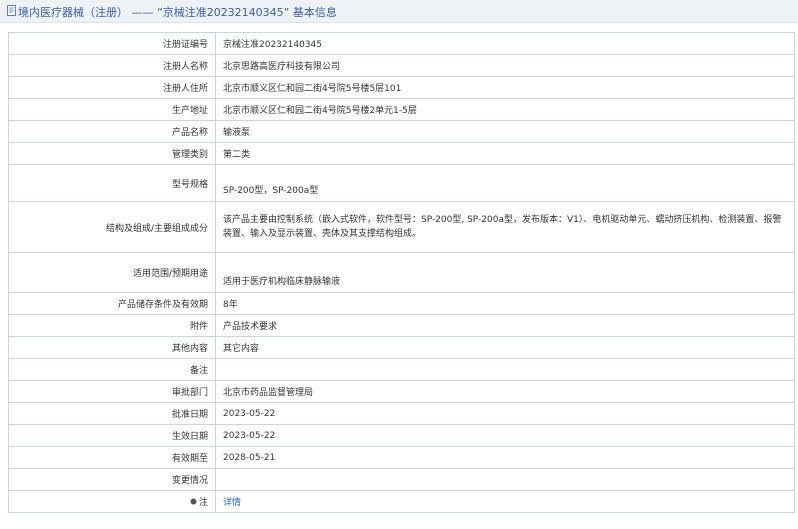 The height and width of the screenshot is (529, 798). Describe the element at coordinates (112, 391) in the screenshot. I see `field-label: 审批部门` at that location.